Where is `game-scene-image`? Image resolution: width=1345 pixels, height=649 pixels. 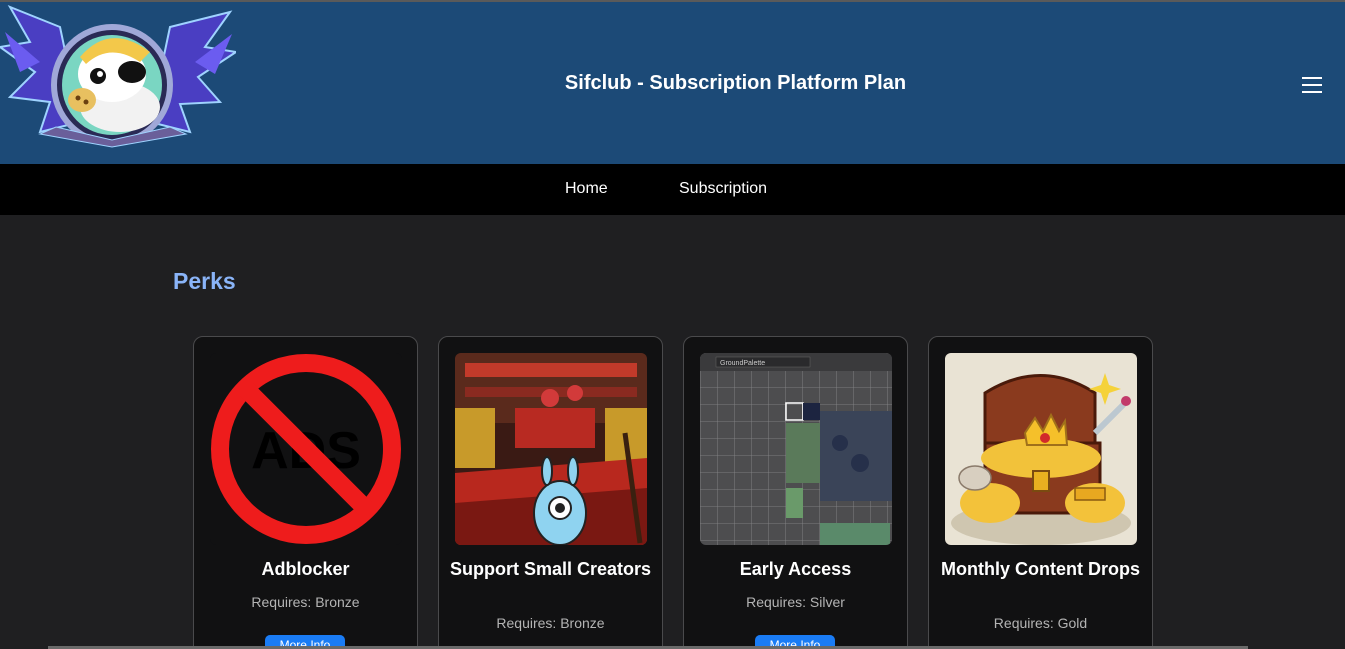 game-scene-image is located at coordinates (551, 449).